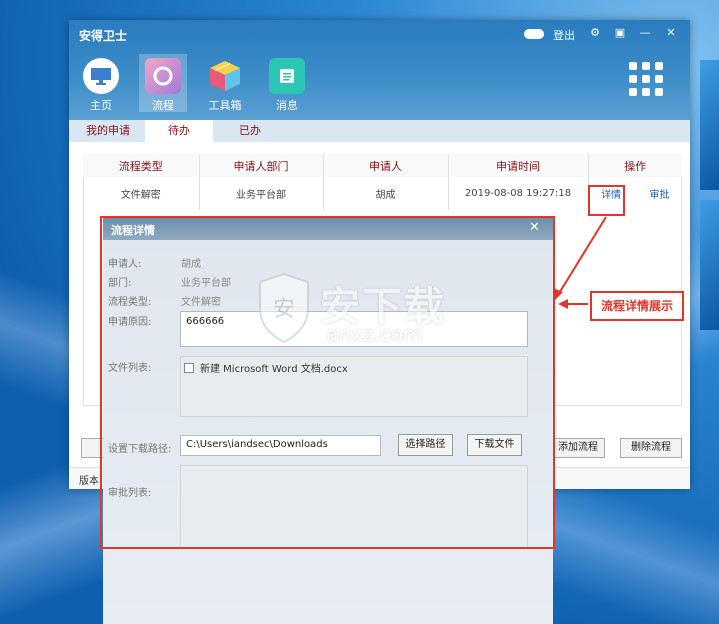 The width and height of the screenshot is (719, 624). What do you see at coordinates (534, 34) in the screenshot?
I see `user-avatar` at bounding box center [534, 34].